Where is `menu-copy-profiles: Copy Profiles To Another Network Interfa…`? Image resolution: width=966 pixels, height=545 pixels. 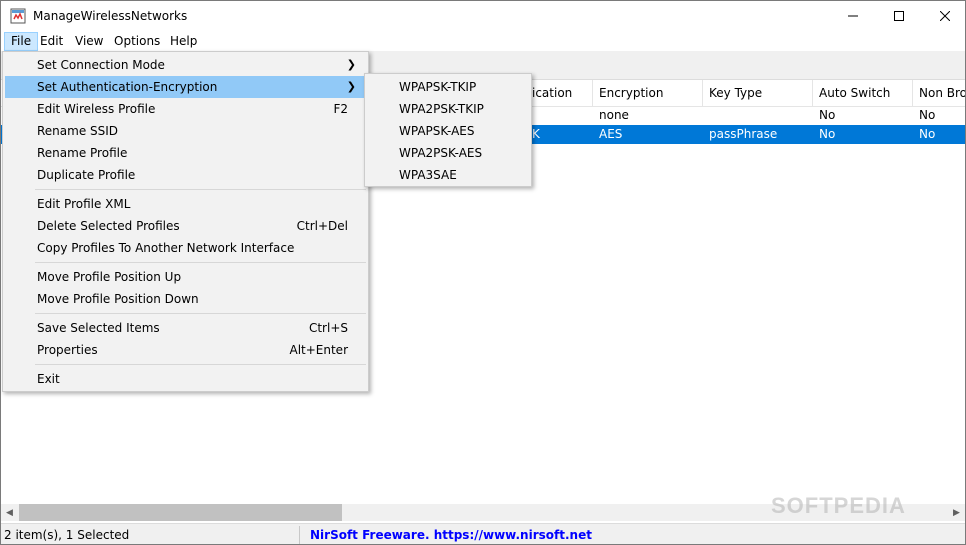 menu-copy-profiles: Copy Profiles To Another Network Interfa… is located at coordinates (185, 248).